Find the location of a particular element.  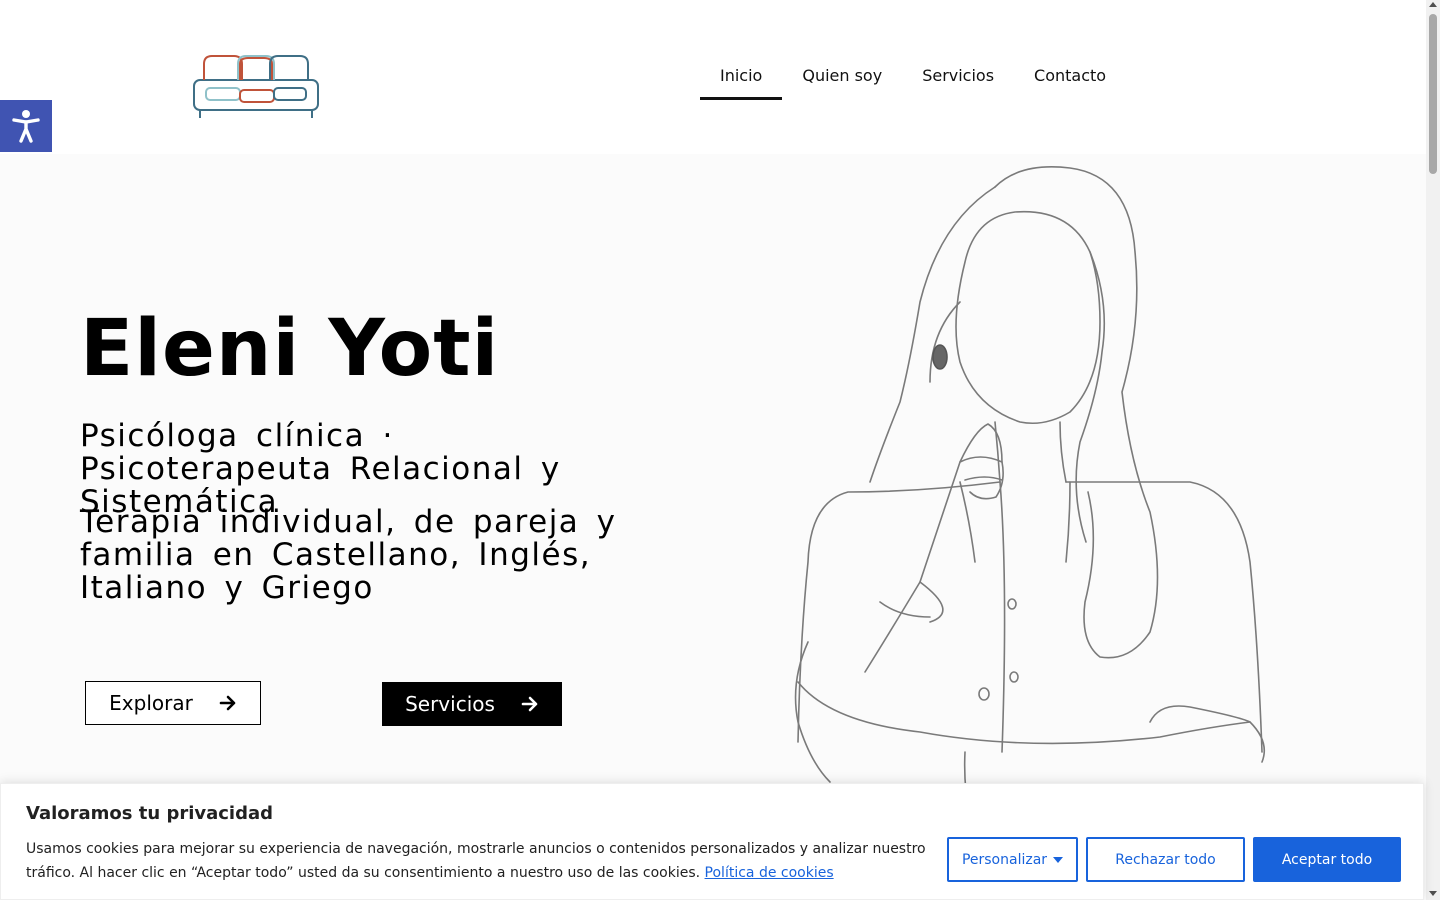

services-button: Servicios is located at coordinates (472, 704).